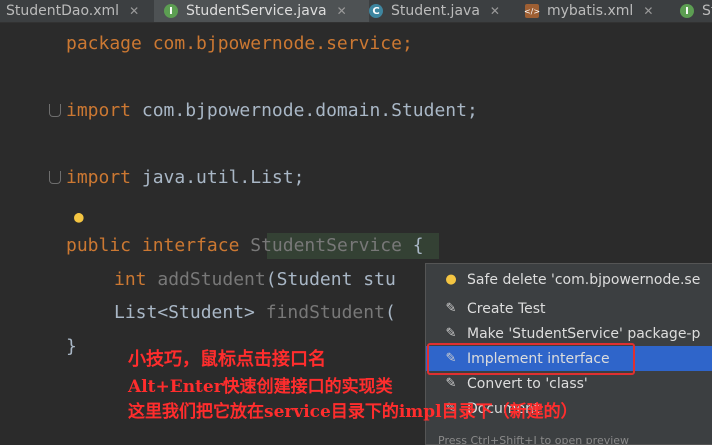 This screenshot has width=712, height=445. What do you see at coordinates (451, 279) in the screenshot?
I see `bulb-icon: ●` at bounding box center [451, 279].